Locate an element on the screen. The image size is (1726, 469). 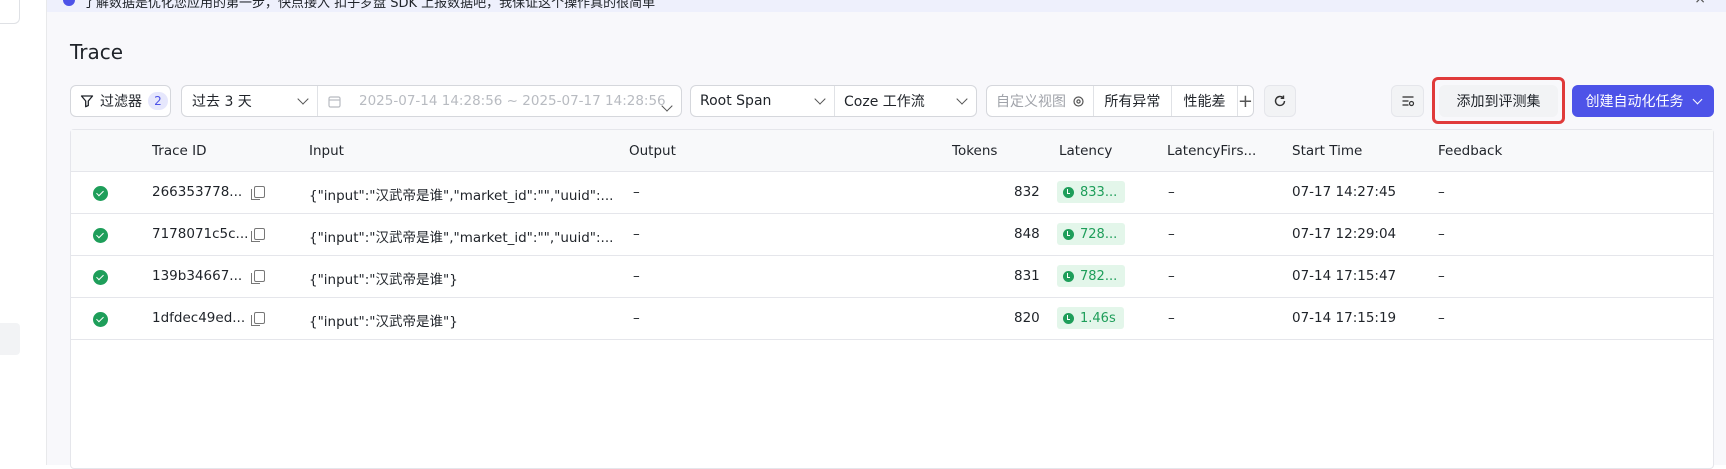
platform-select: Coze 工作流 is located at coordinates (905, 101).